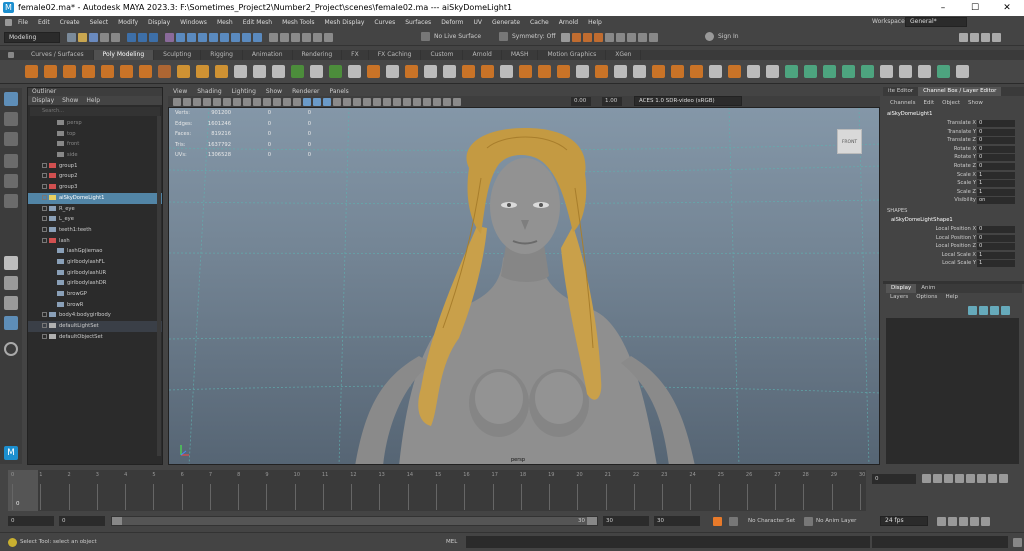 The height and width of the screenshot is (551, 1024). What do you see at coordinates (373, 71) in the screenshot?
I see `target-weld-icon` at bounding box center [373, 71].